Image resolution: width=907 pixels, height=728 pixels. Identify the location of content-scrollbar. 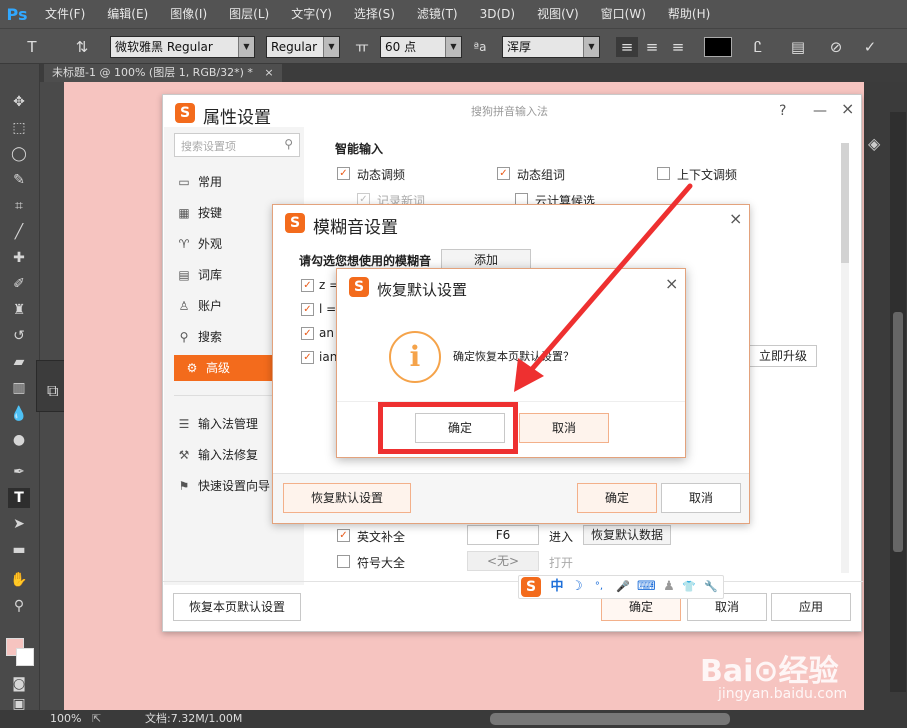
(845, 358).